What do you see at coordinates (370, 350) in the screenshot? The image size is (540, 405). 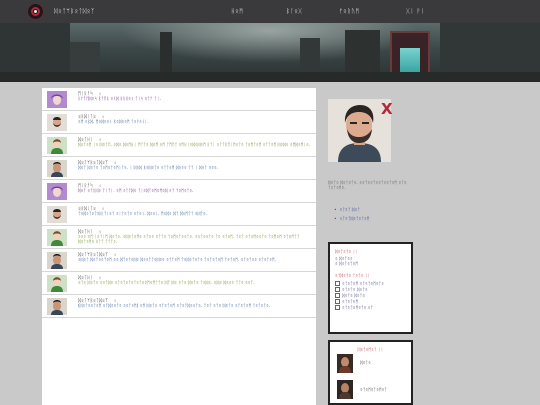 I see `box2-heading: ᛞᛟᛏᛟᛗᛟᛏ ᛁᛁ` at bounding box center [370, 350].